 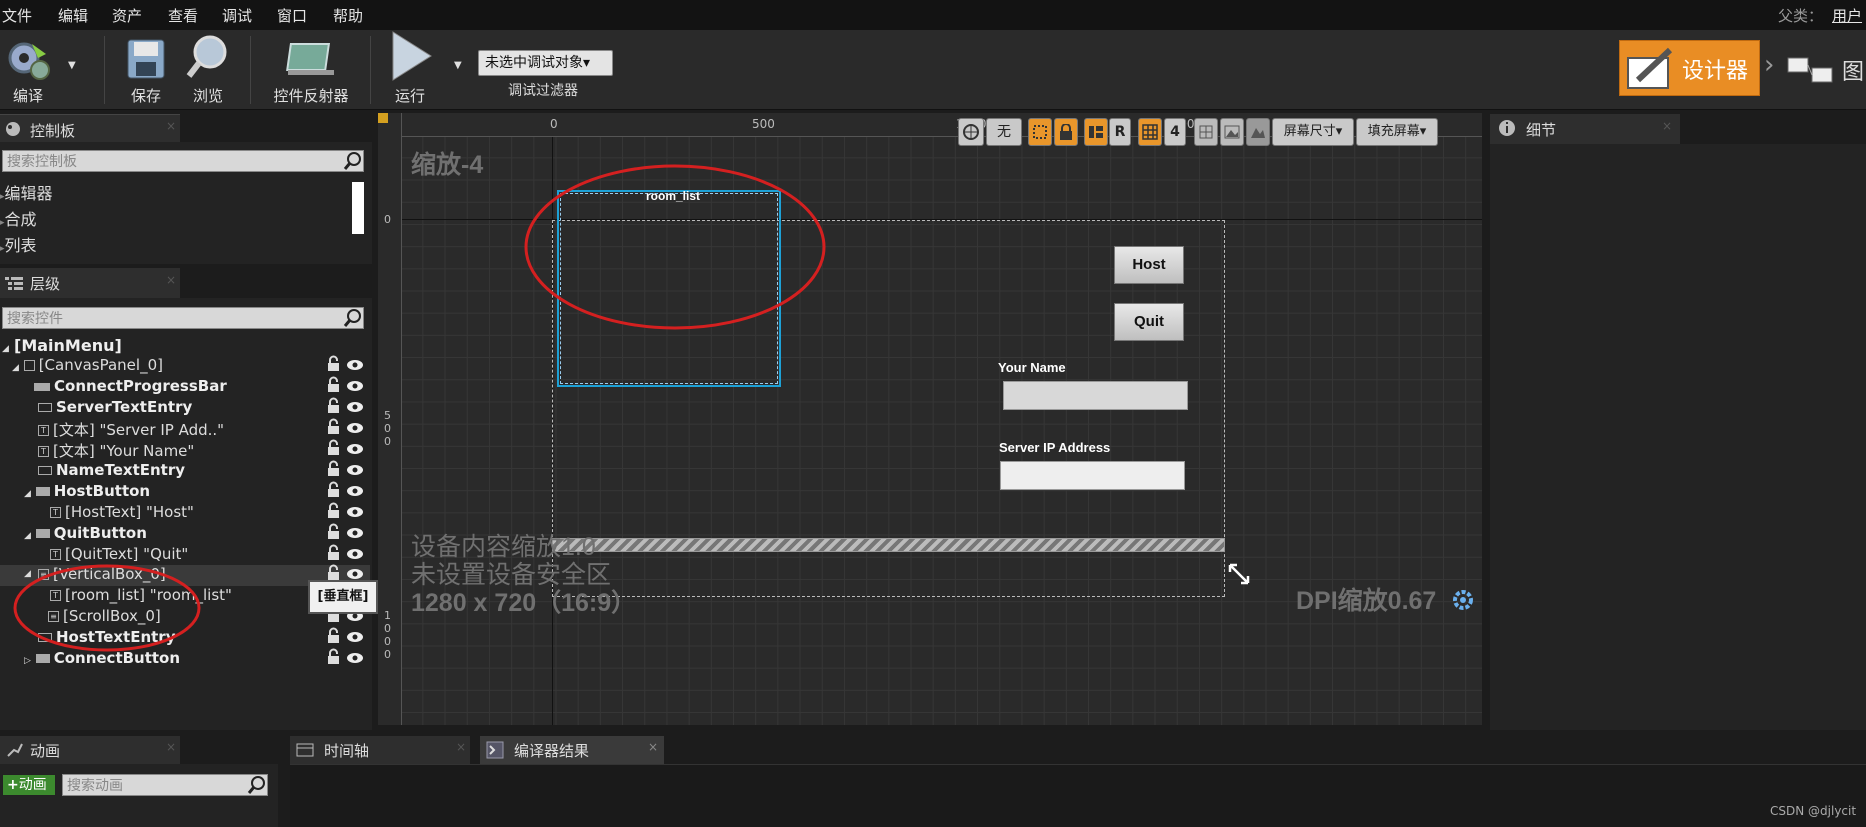 I want to click on grid-size-dropdown: 4, so click(x=1175, y=132).